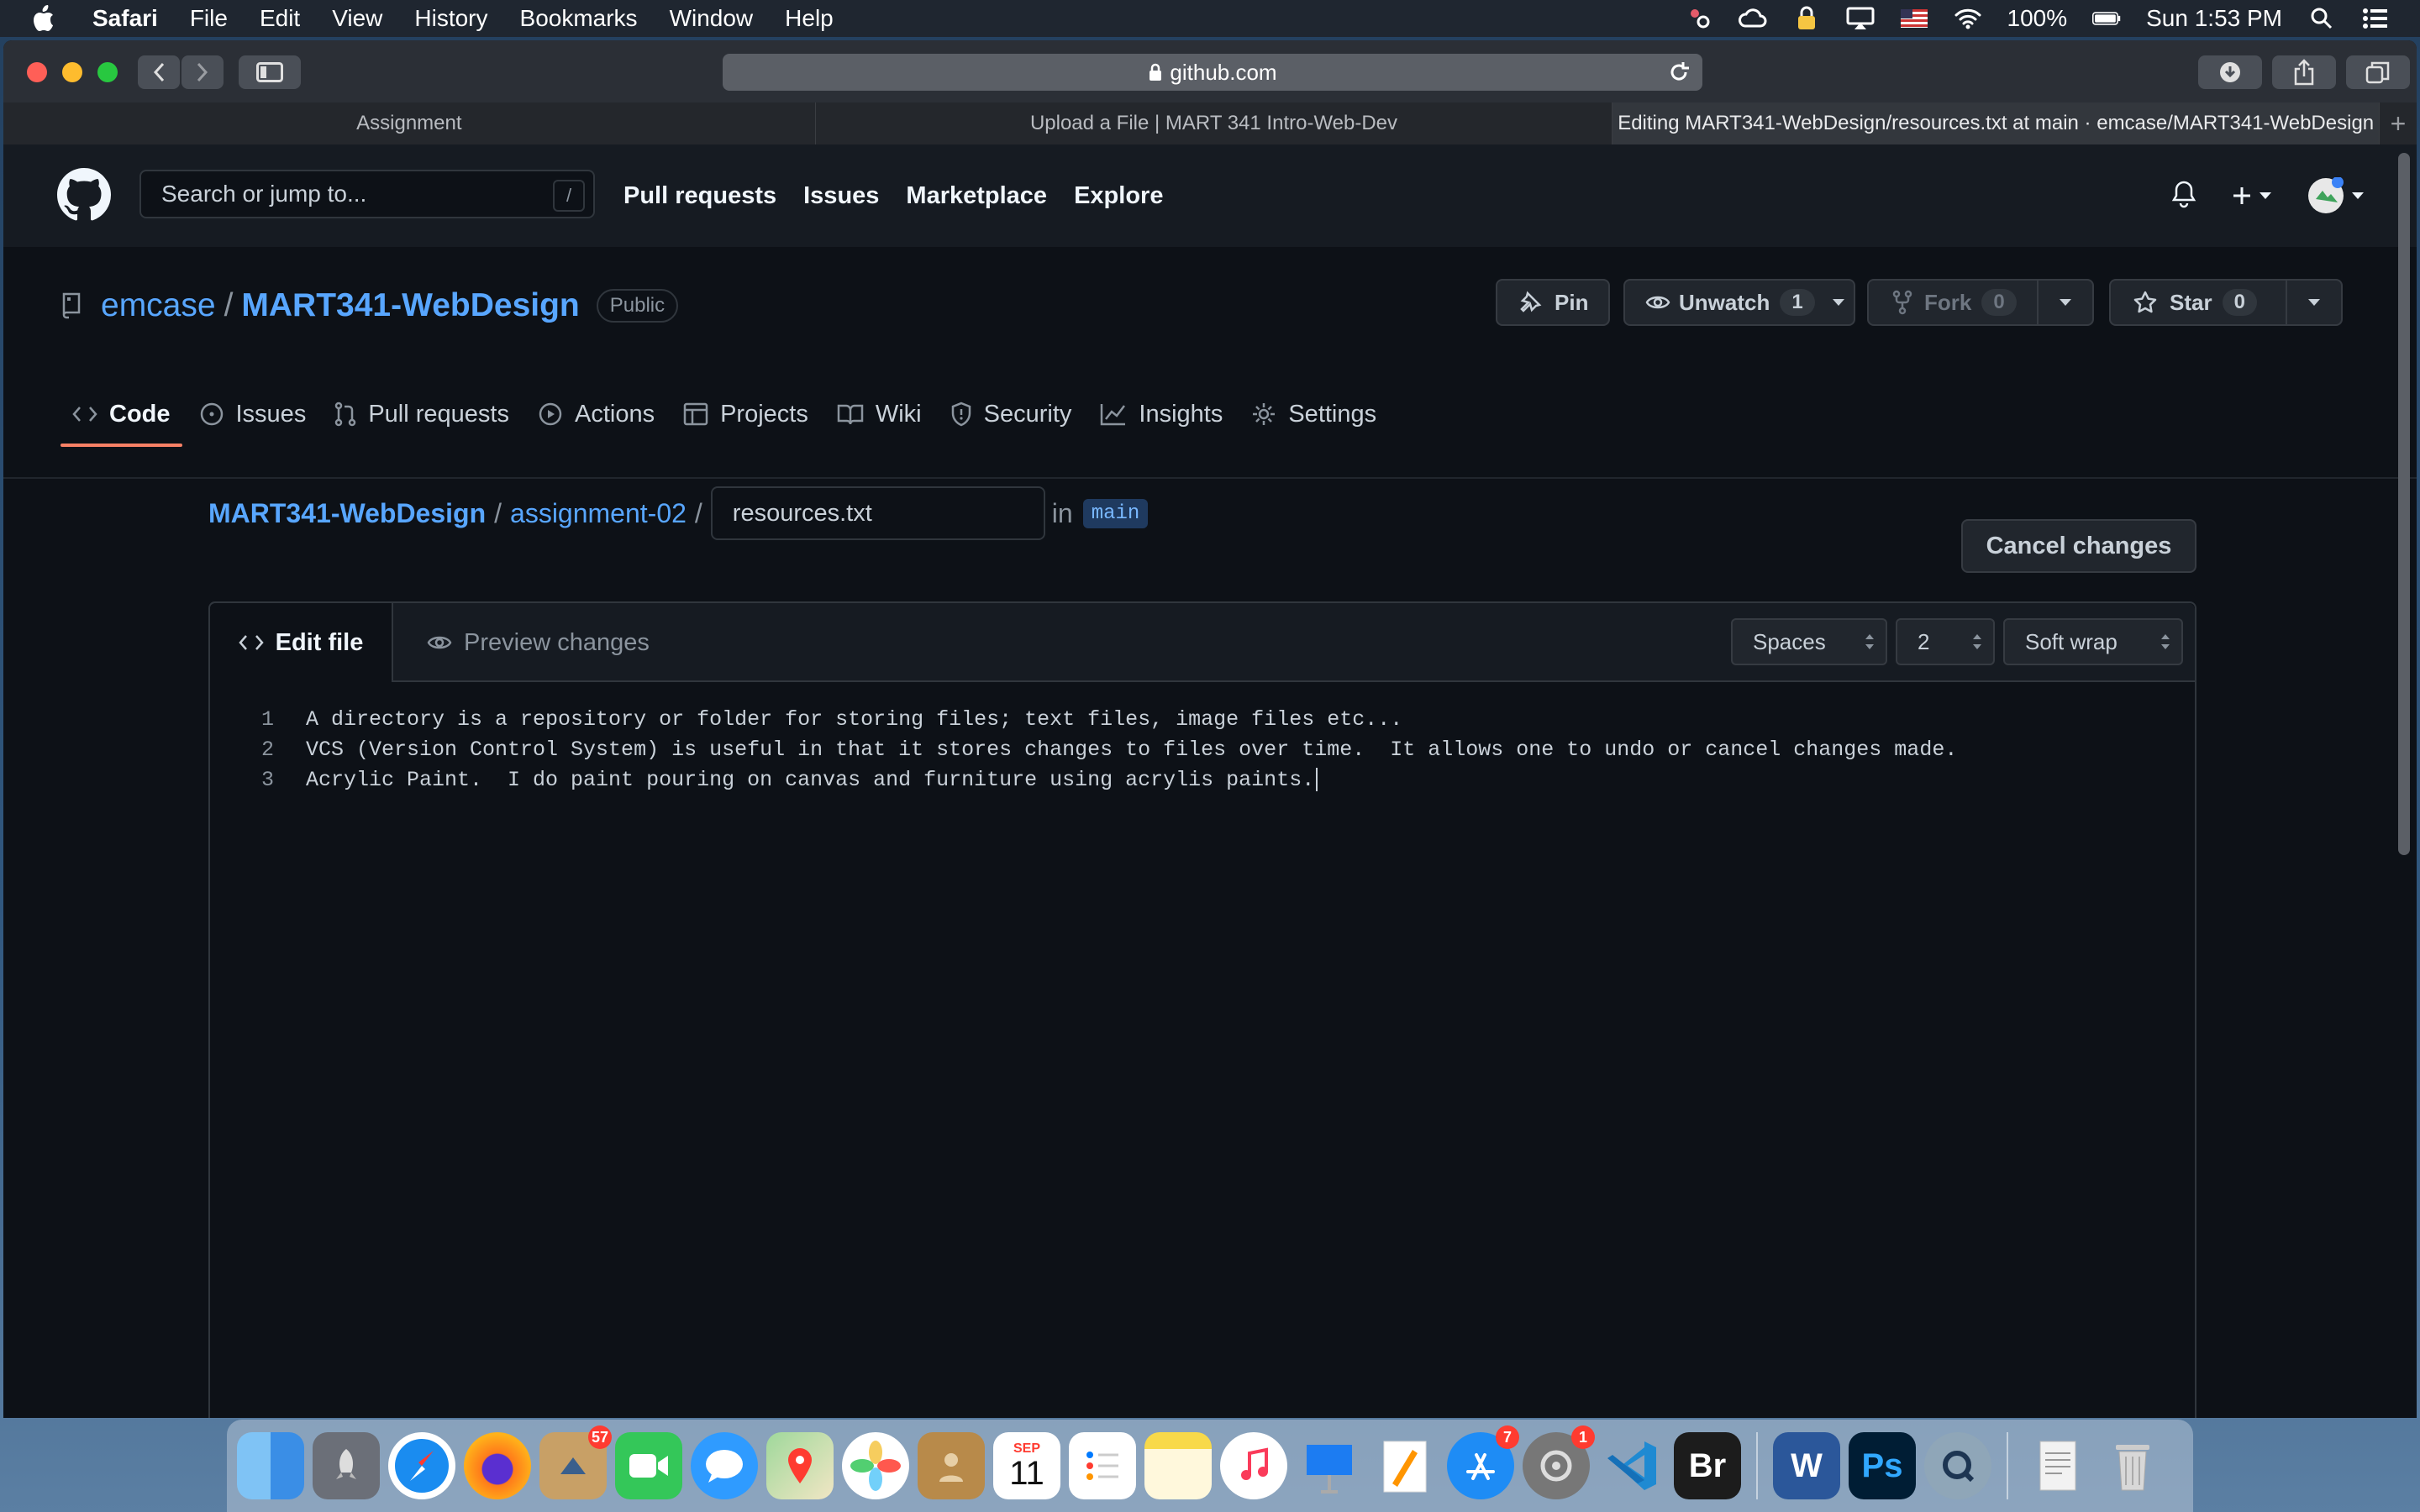 This screenshot has width=2420, height=1512. Describe the element at coordinates (2183, 196) in the screenshot. I see `notifications-bell-icon` at that location.